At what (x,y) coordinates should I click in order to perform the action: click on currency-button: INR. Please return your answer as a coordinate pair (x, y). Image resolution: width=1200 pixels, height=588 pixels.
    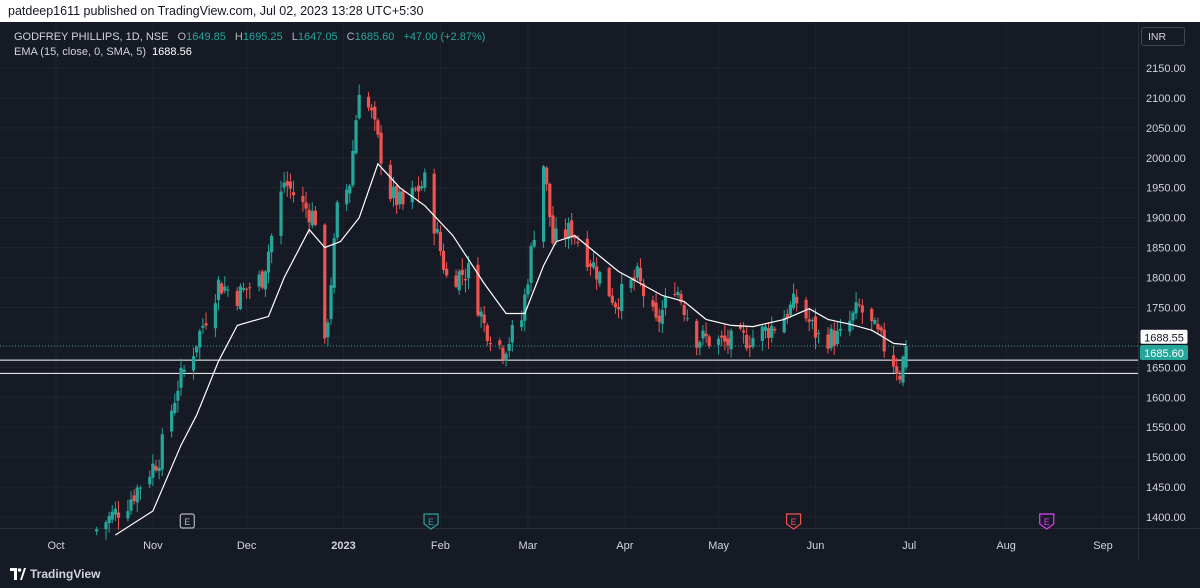
    Looking at the image, I should click on (1163, 36).